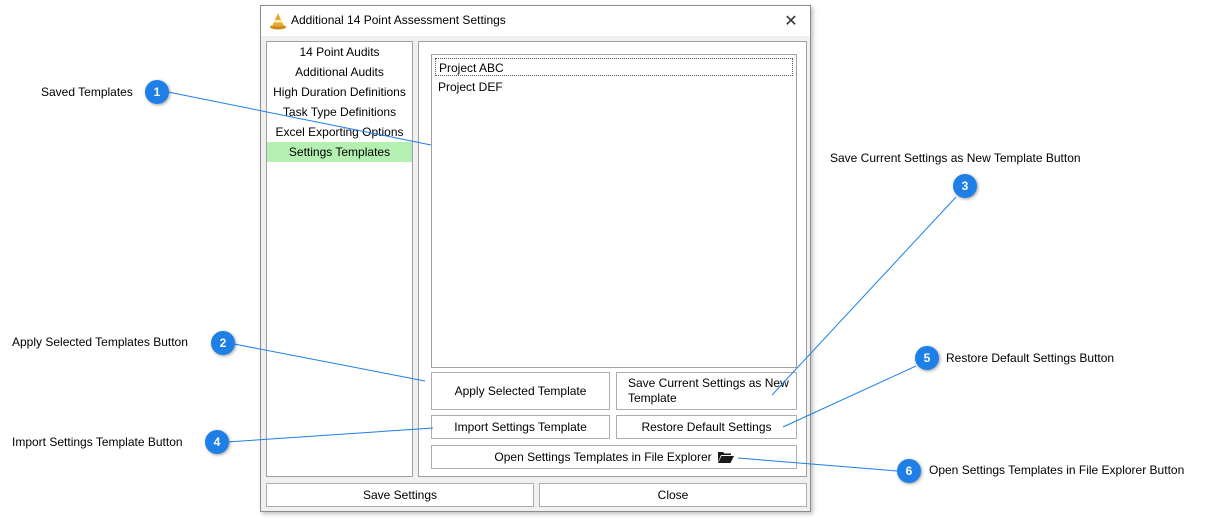  Describe the element at coordinates (673, 495) in the screenshot. I see `close-button: Close` at that location.